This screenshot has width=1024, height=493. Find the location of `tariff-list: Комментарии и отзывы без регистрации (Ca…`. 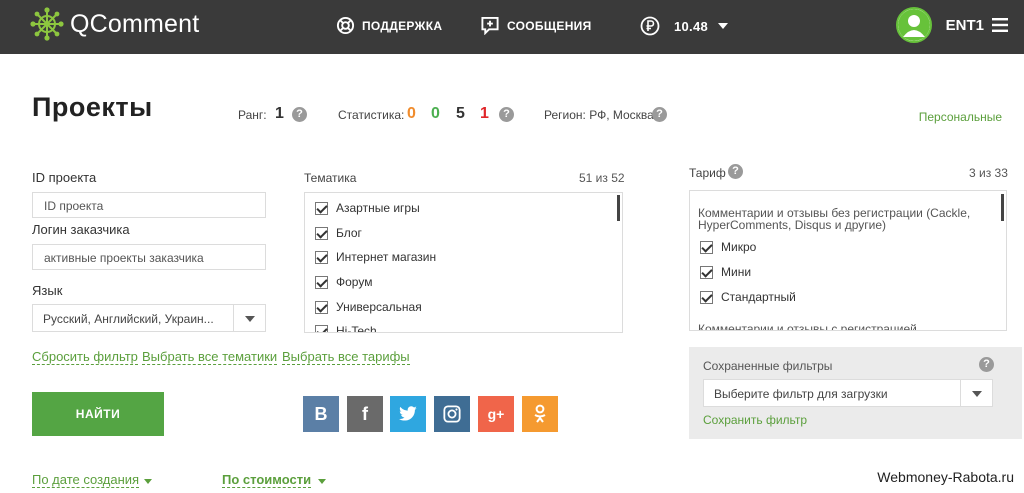

tariff-list: Комментарии и отзывы без регистрации (Ca… is located at coordinates (848, 260).